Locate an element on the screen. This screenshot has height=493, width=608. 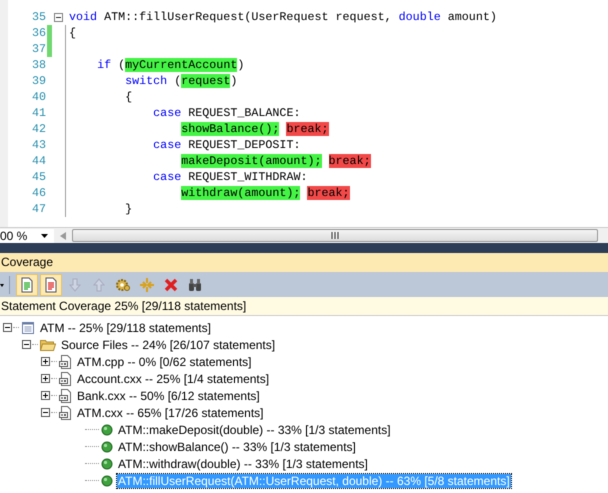
arrows-icon is located at coordinates (147, 284).